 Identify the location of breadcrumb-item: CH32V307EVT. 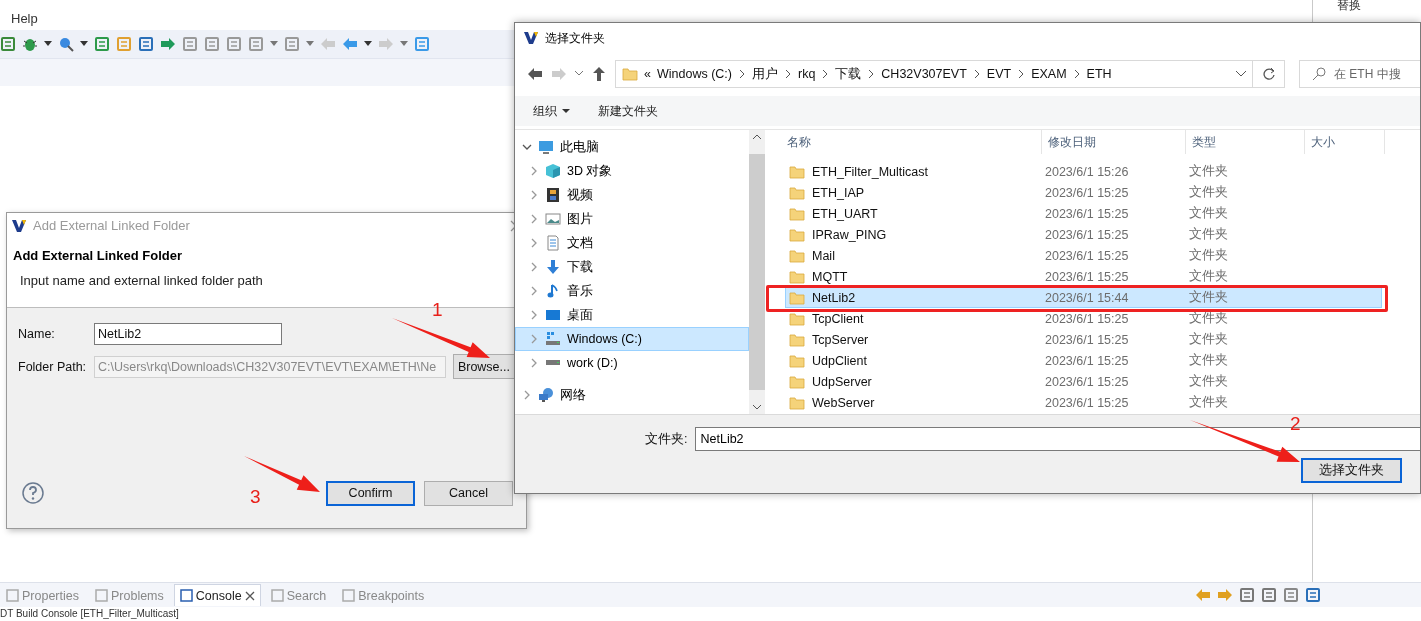
(924, 74).